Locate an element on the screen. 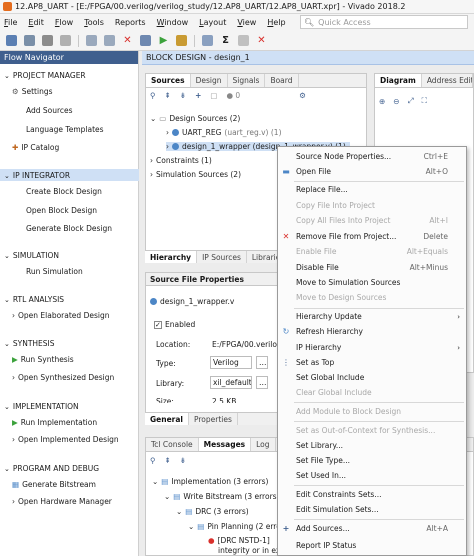  nav-open-block-design: Open Block Design is located at coordinates (61, 210).